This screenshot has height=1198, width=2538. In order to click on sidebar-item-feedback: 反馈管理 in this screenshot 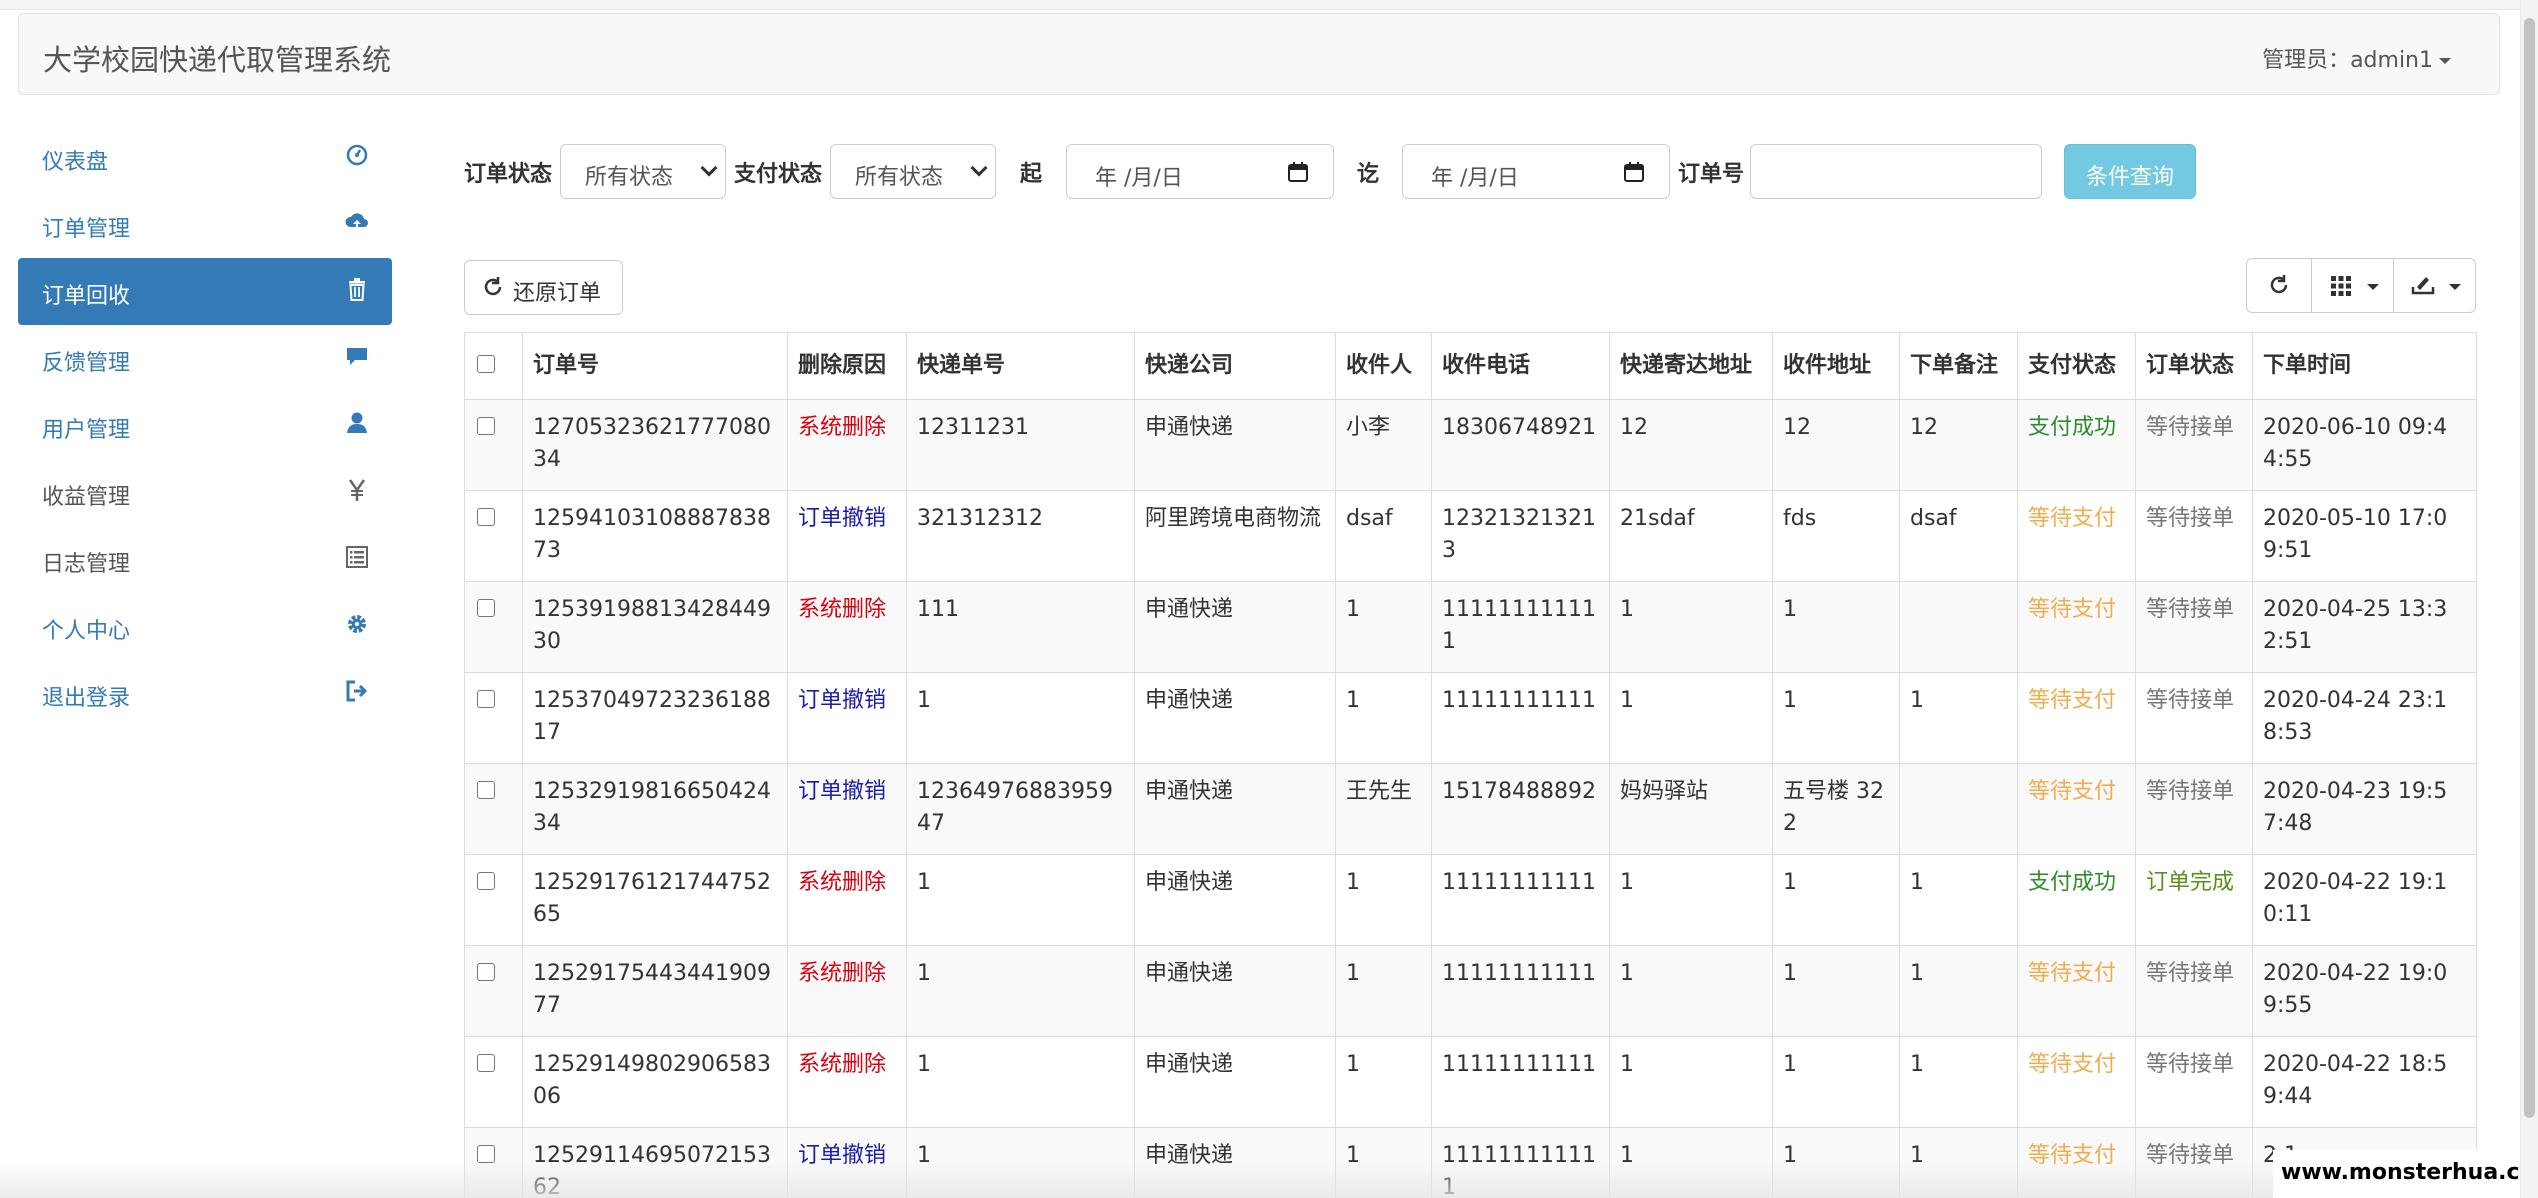, I will do `click(205, 358)`.